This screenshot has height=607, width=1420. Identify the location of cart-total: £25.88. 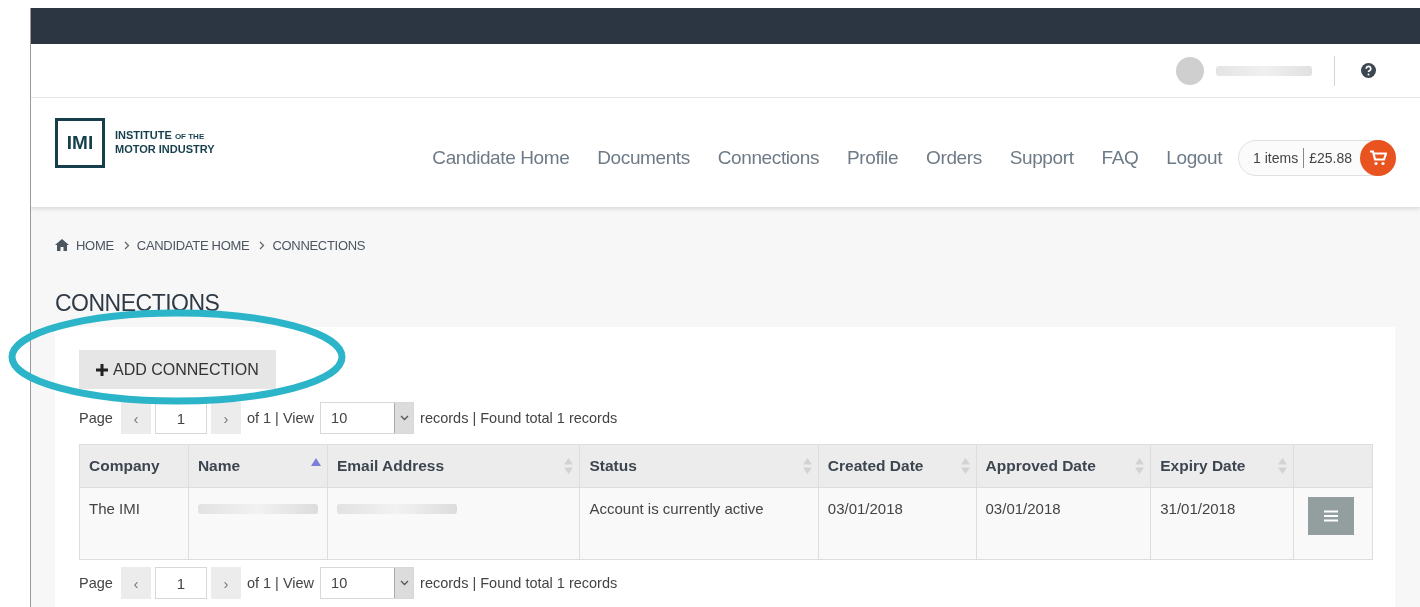
(1330, 157).